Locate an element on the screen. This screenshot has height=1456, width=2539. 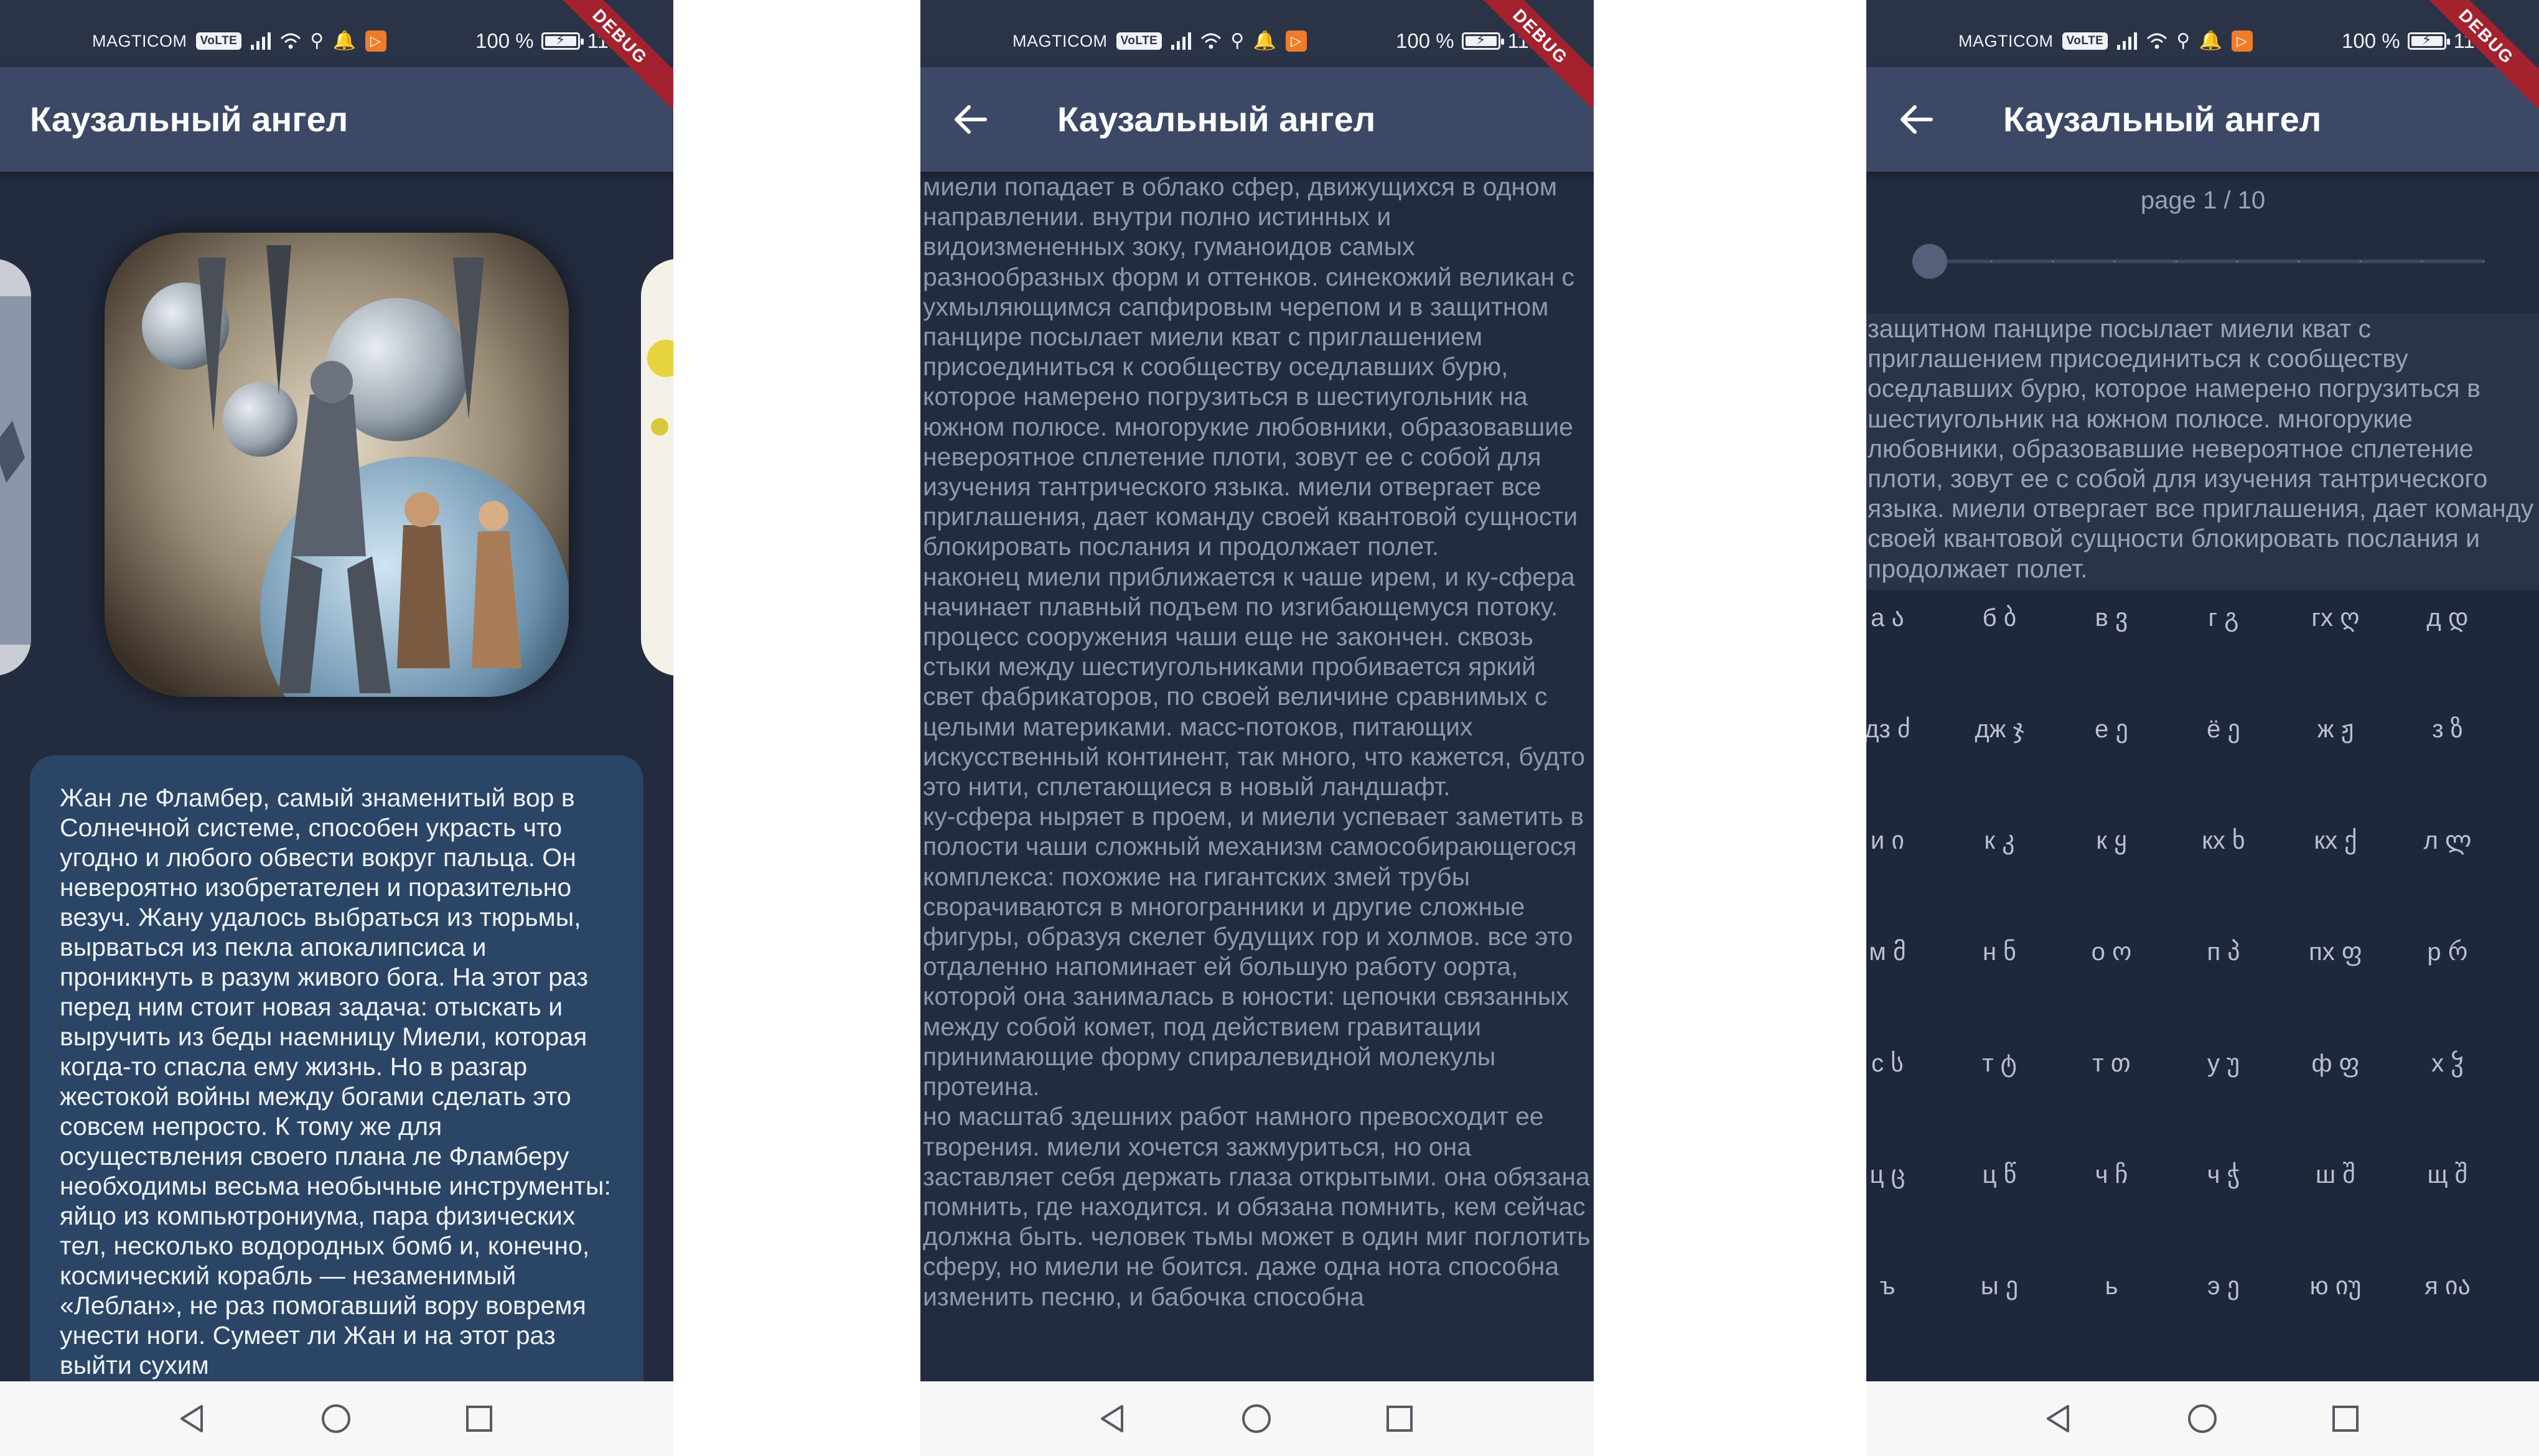
alphabet-letter: а ა is located at coordinates (1904, 618).